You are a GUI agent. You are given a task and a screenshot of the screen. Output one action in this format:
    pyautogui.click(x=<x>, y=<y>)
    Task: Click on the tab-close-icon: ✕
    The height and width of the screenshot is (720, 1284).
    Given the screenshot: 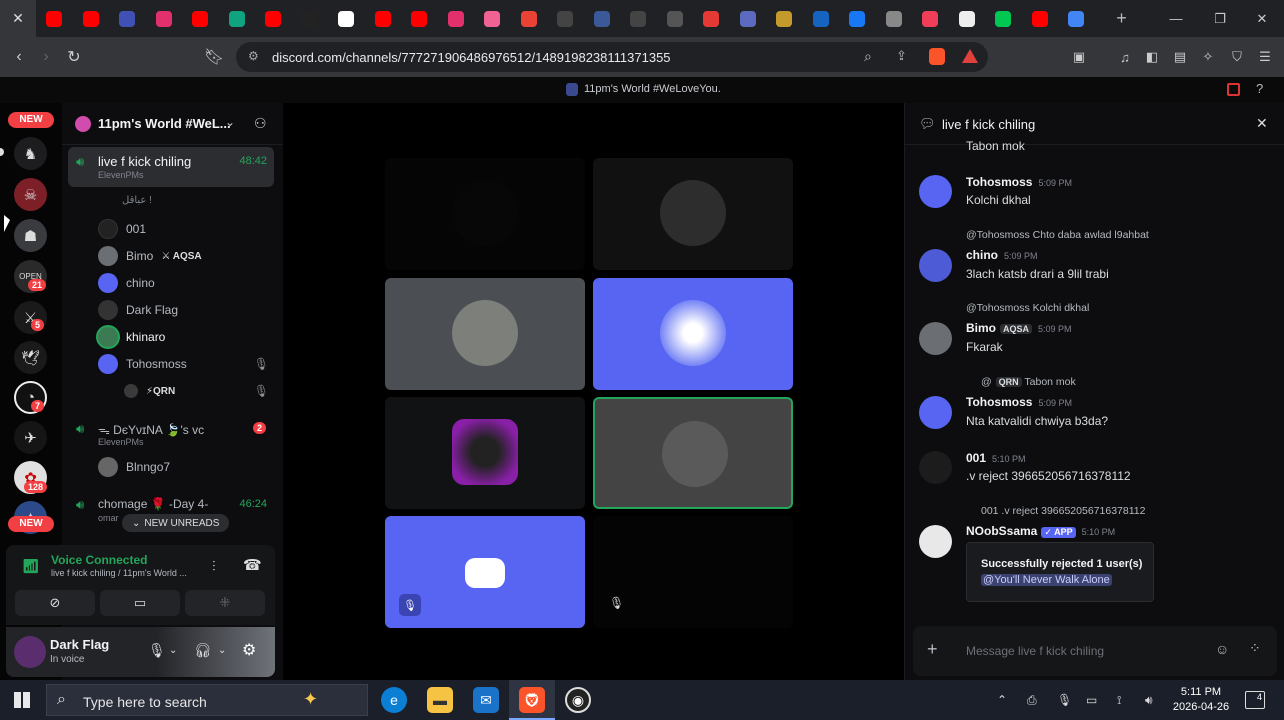 What is the action you would take?
    pyautogui.click(x=18, y=18)
    